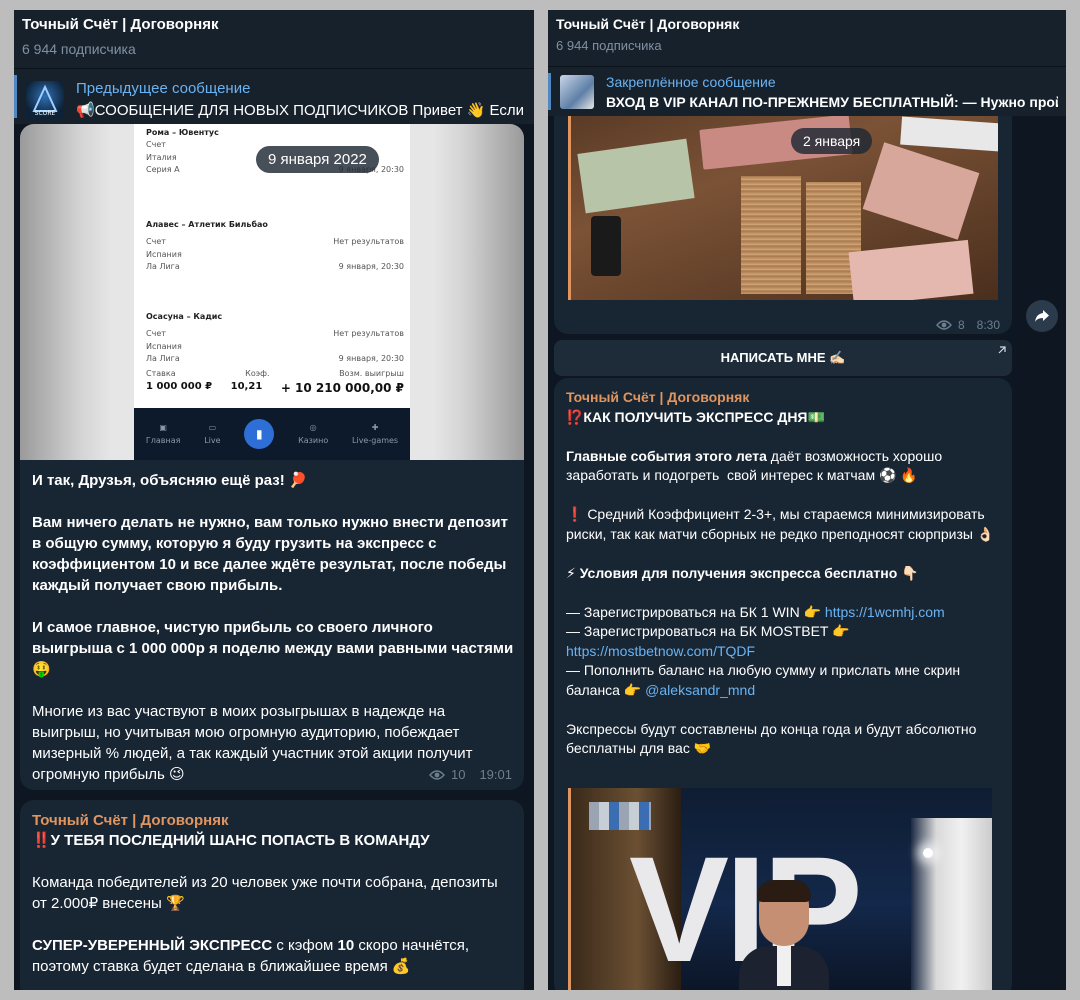  Describe the element at coordinates (259, 434) in the screenshot. I see `coupon-icon: ▮` at that location.